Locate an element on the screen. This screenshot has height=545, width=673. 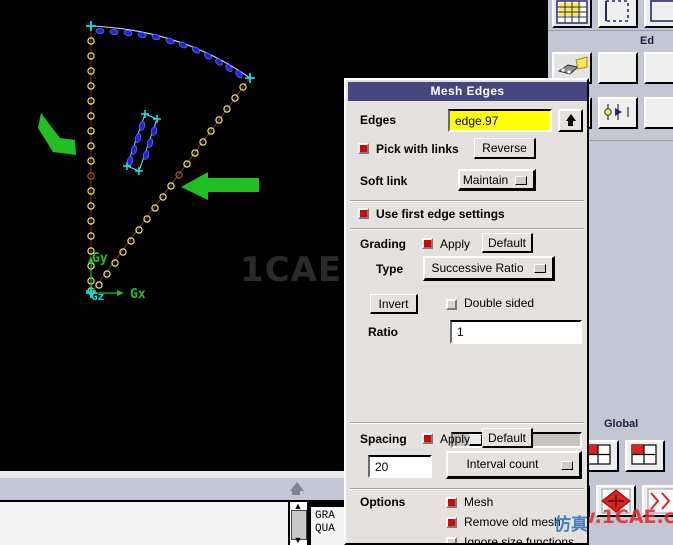
panel-section-label-edge: Ed is located at coordinates (647, 41).